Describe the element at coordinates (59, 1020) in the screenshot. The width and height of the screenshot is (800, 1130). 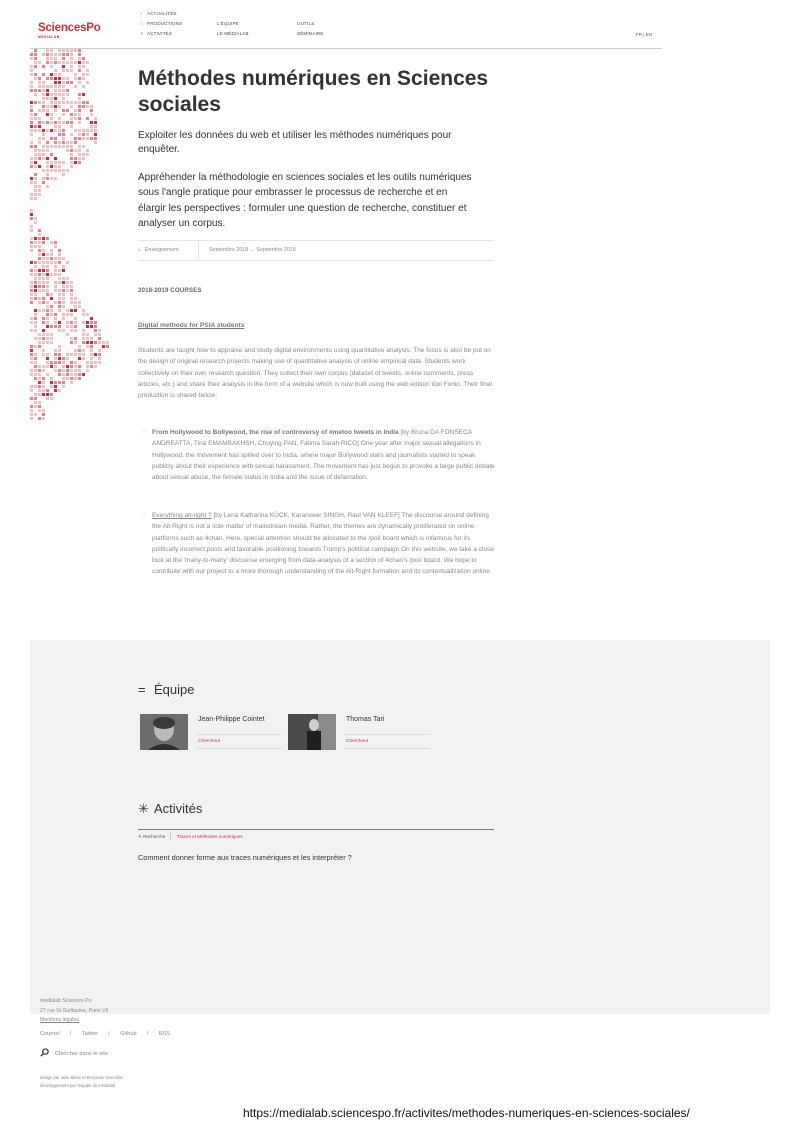
I see `legal-link: Mentions légales` at that location.